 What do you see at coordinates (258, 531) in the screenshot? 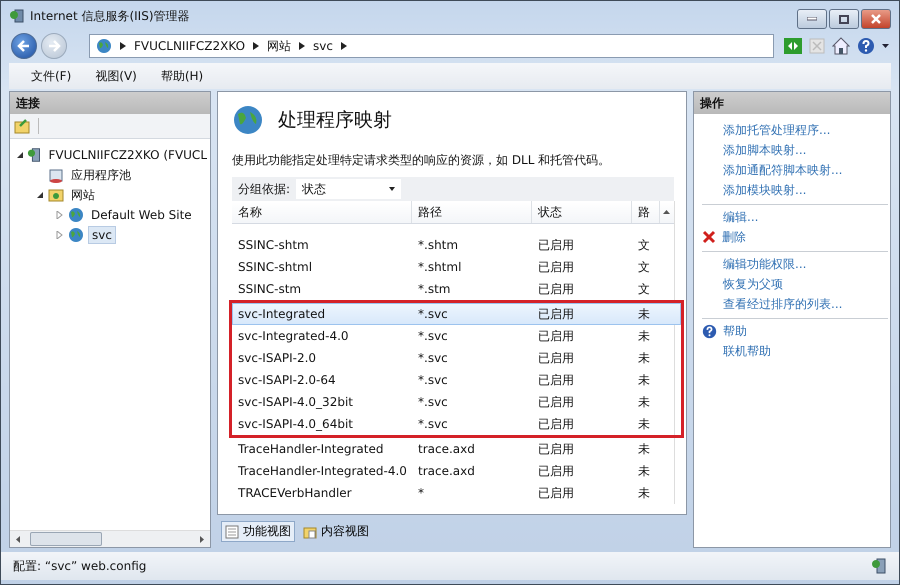
I see `view-tab: 功能视图` at bounding box center [258, 531].